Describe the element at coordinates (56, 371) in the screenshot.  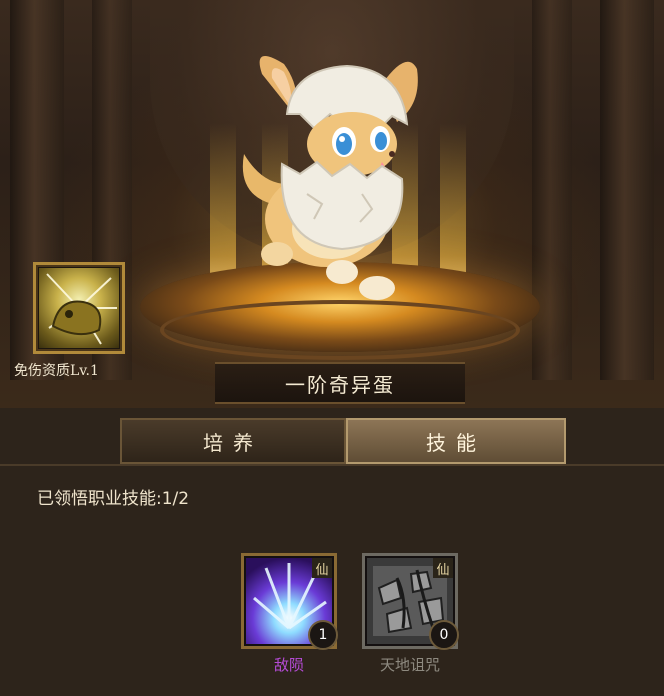
I see `quality-label: 免伤资质Lv.1` at that location.